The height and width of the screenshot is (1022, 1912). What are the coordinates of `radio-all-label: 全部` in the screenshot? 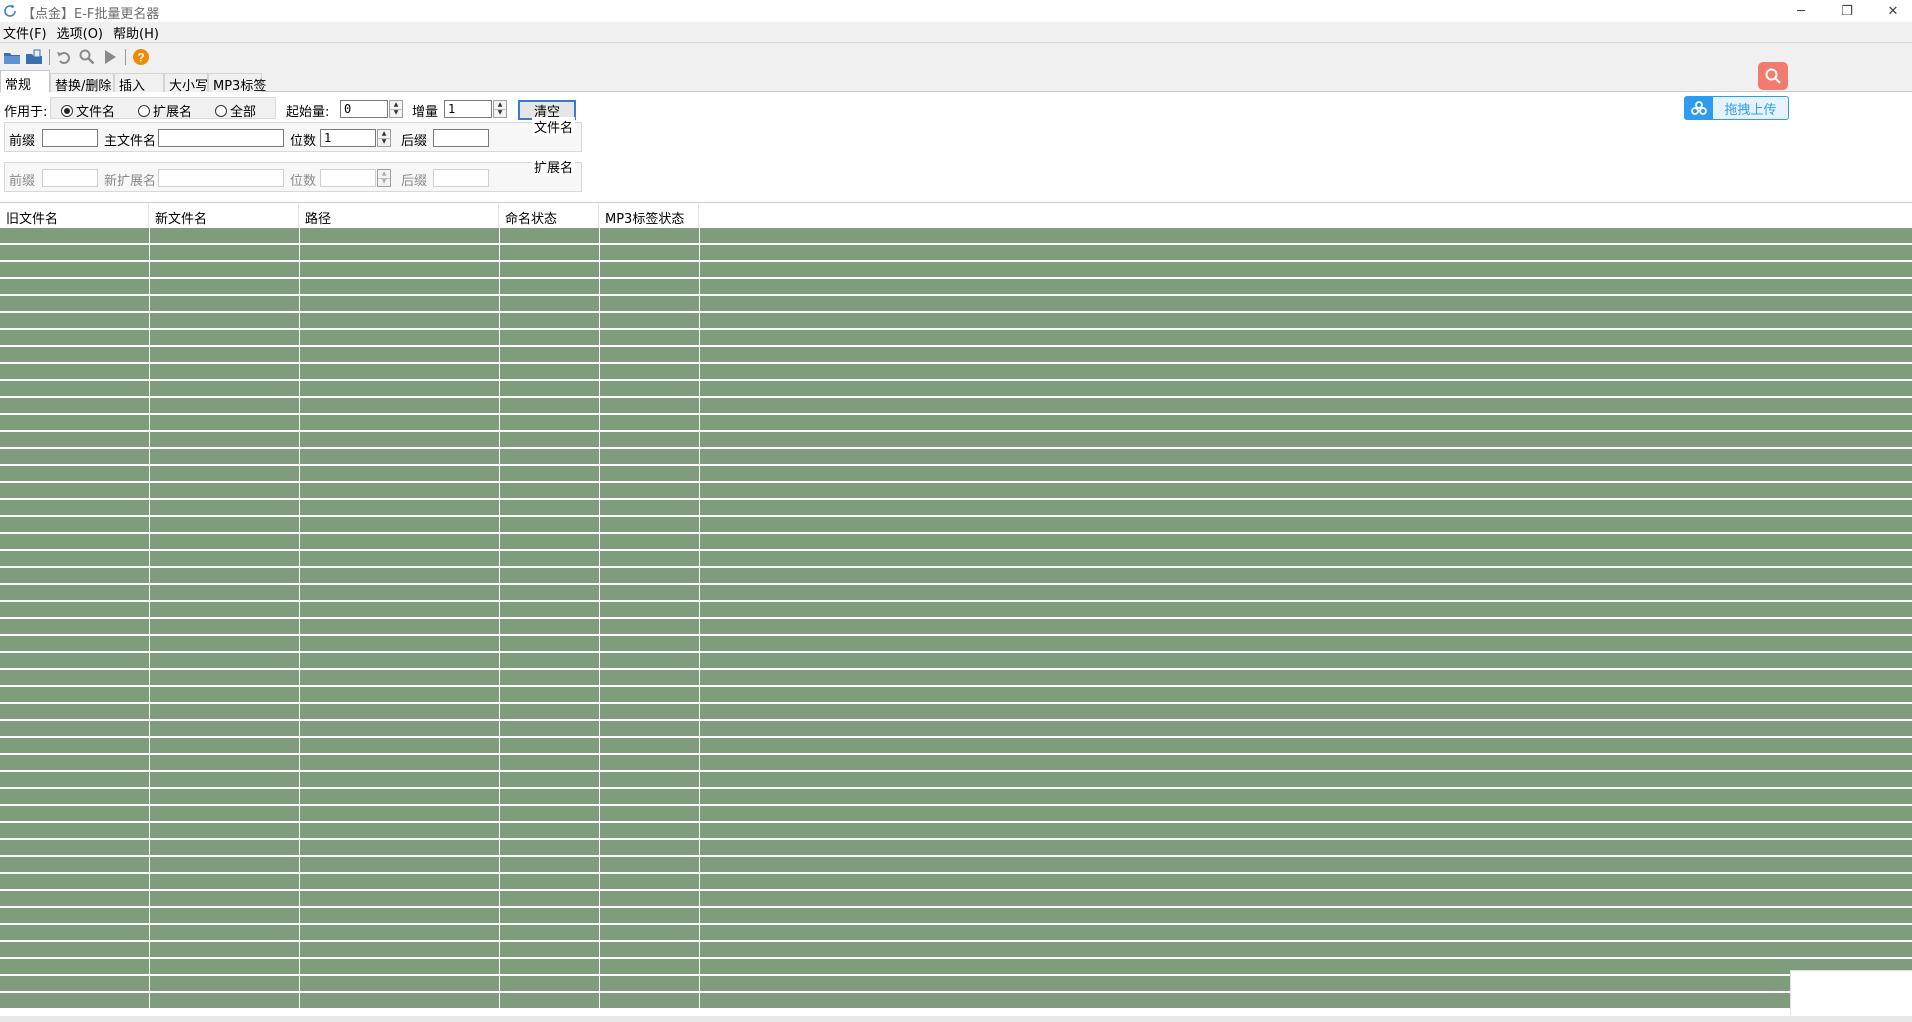 It's located at (243, 112).